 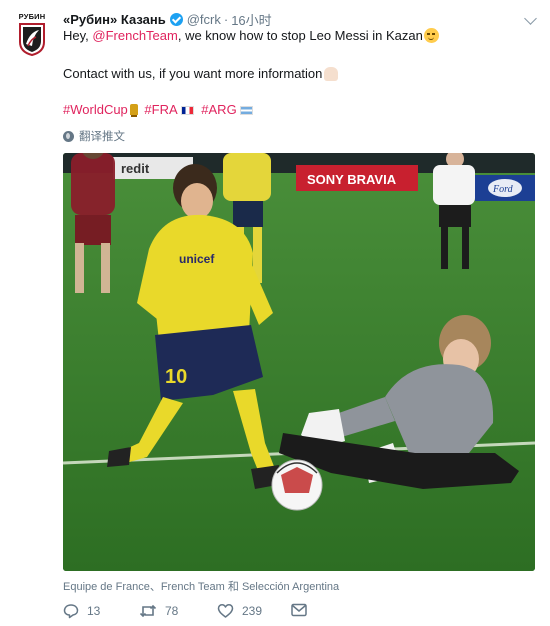 I want to click on retweet-icon, so click(x=148, y=611).